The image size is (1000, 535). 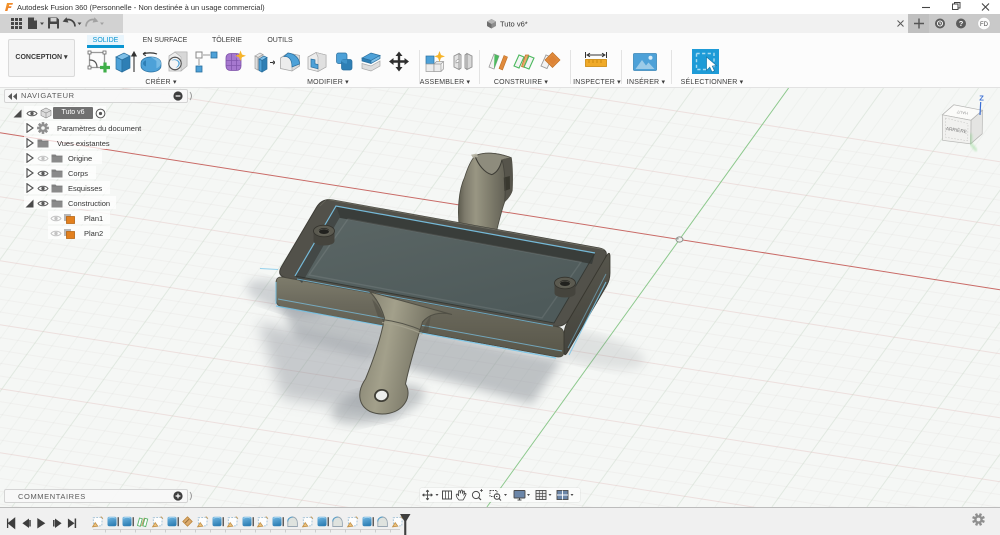 I want to click on svg-text: FD, so click(x=984, y=25).